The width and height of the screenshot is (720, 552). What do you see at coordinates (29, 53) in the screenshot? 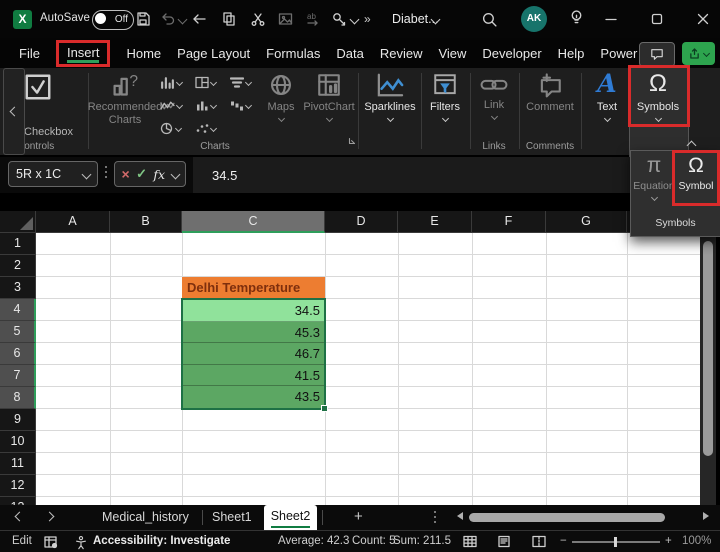
I see `tab-file: File` at bounding box center [29, 53].